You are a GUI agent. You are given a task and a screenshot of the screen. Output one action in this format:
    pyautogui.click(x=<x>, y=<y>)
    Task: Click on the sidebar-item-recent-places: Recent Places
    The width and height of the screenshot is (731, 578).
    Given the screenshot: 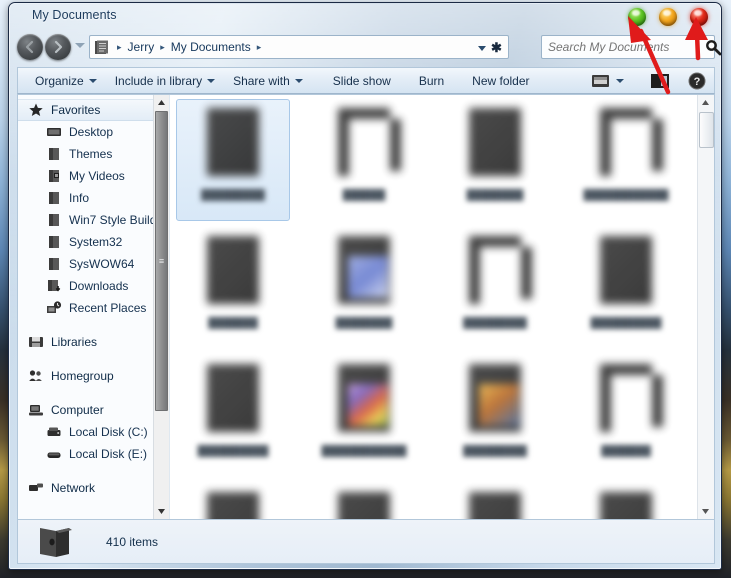 What is the action you would take?
    pyautogui.click(x=86, y=308)
    